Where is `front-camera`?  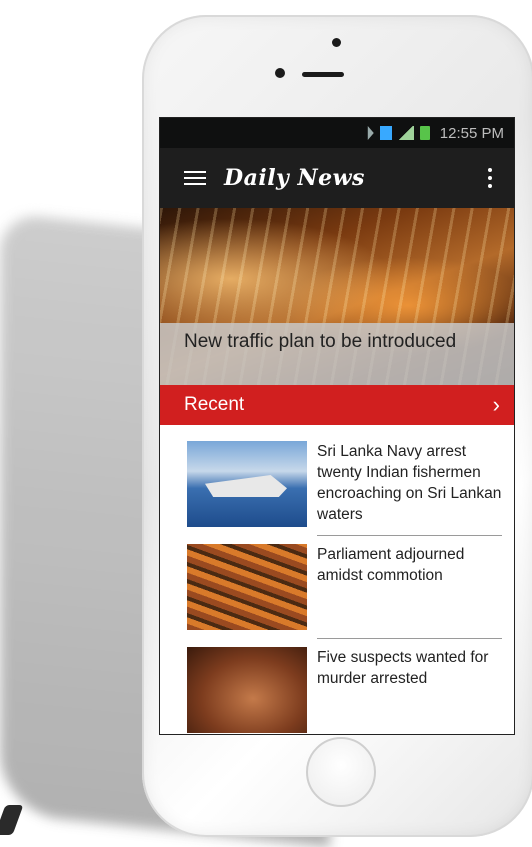 front-camera is located at coordinates (336, 42).